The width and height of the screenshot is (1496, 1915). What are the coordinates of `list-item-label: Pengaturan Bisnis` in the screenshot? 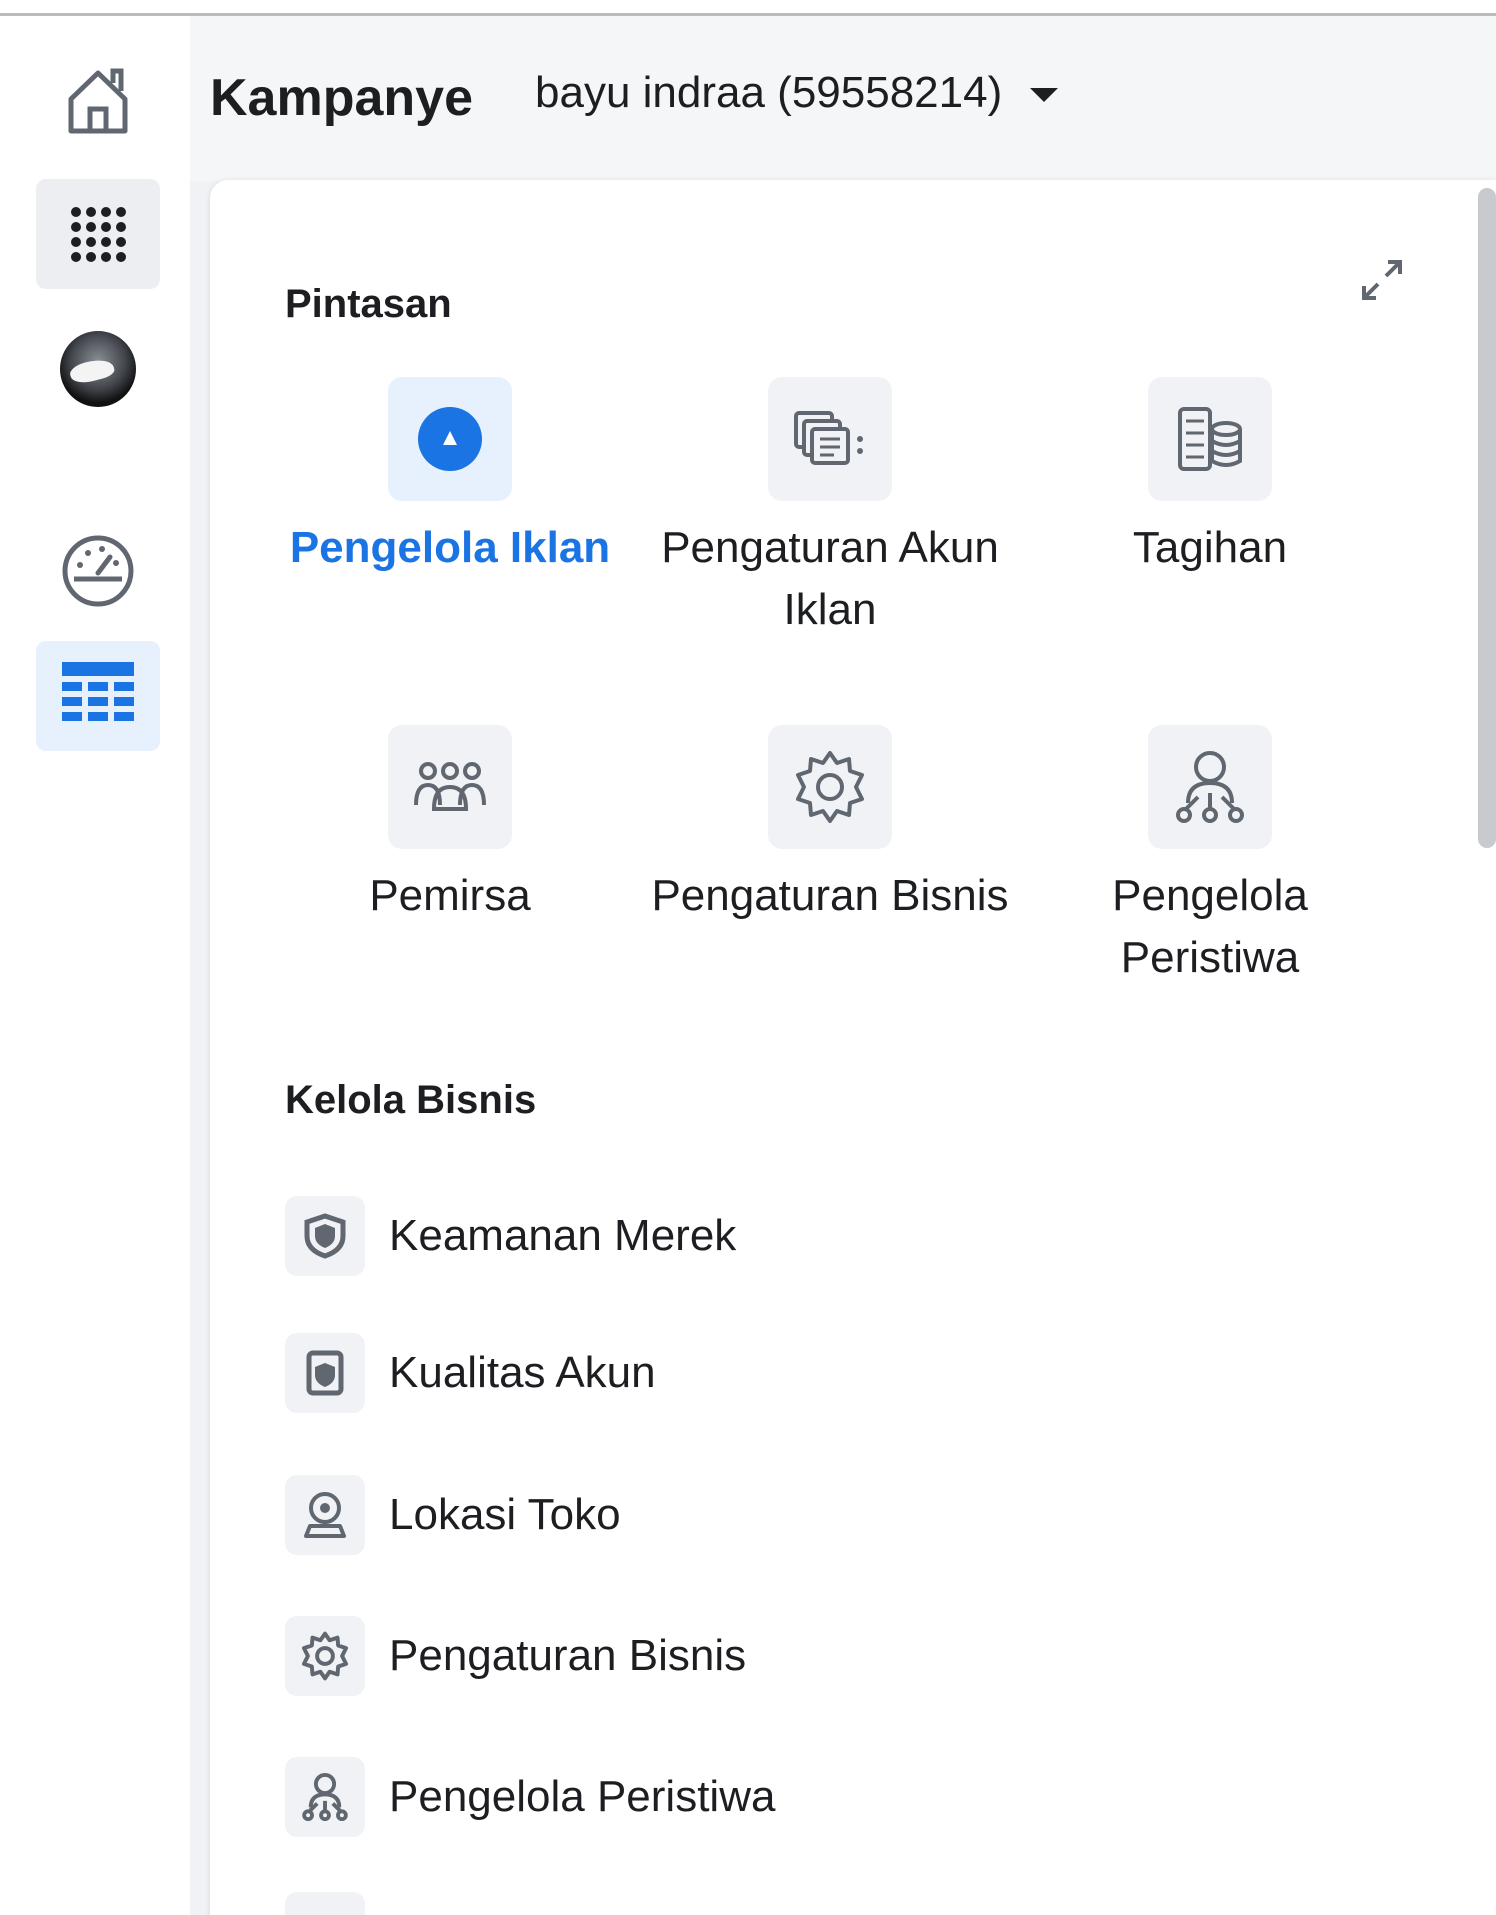 It's located at (568, 1655).